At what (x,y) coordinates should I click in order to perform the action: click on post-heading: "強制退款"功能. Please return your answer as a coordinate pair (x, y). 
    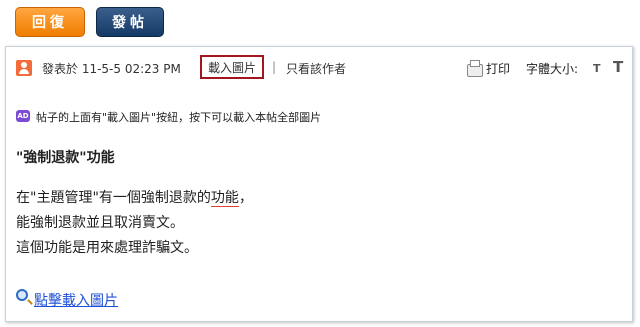
    Looking at the image, I should click on (65, 158).